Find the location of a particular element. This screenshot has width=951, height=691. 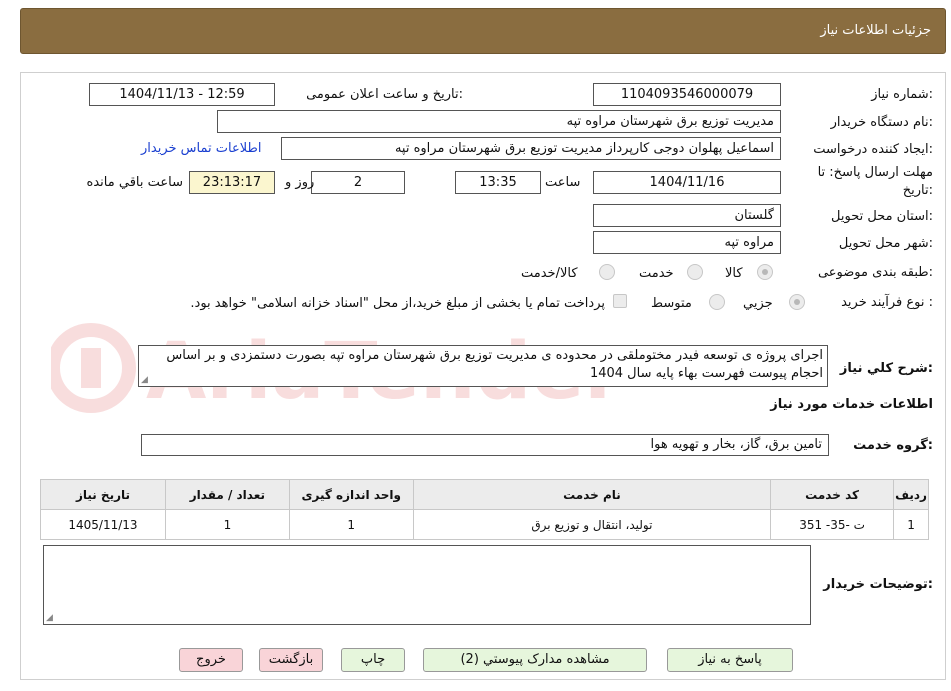

col-name-header: نام خدمت is located at coordinates (592, 494).